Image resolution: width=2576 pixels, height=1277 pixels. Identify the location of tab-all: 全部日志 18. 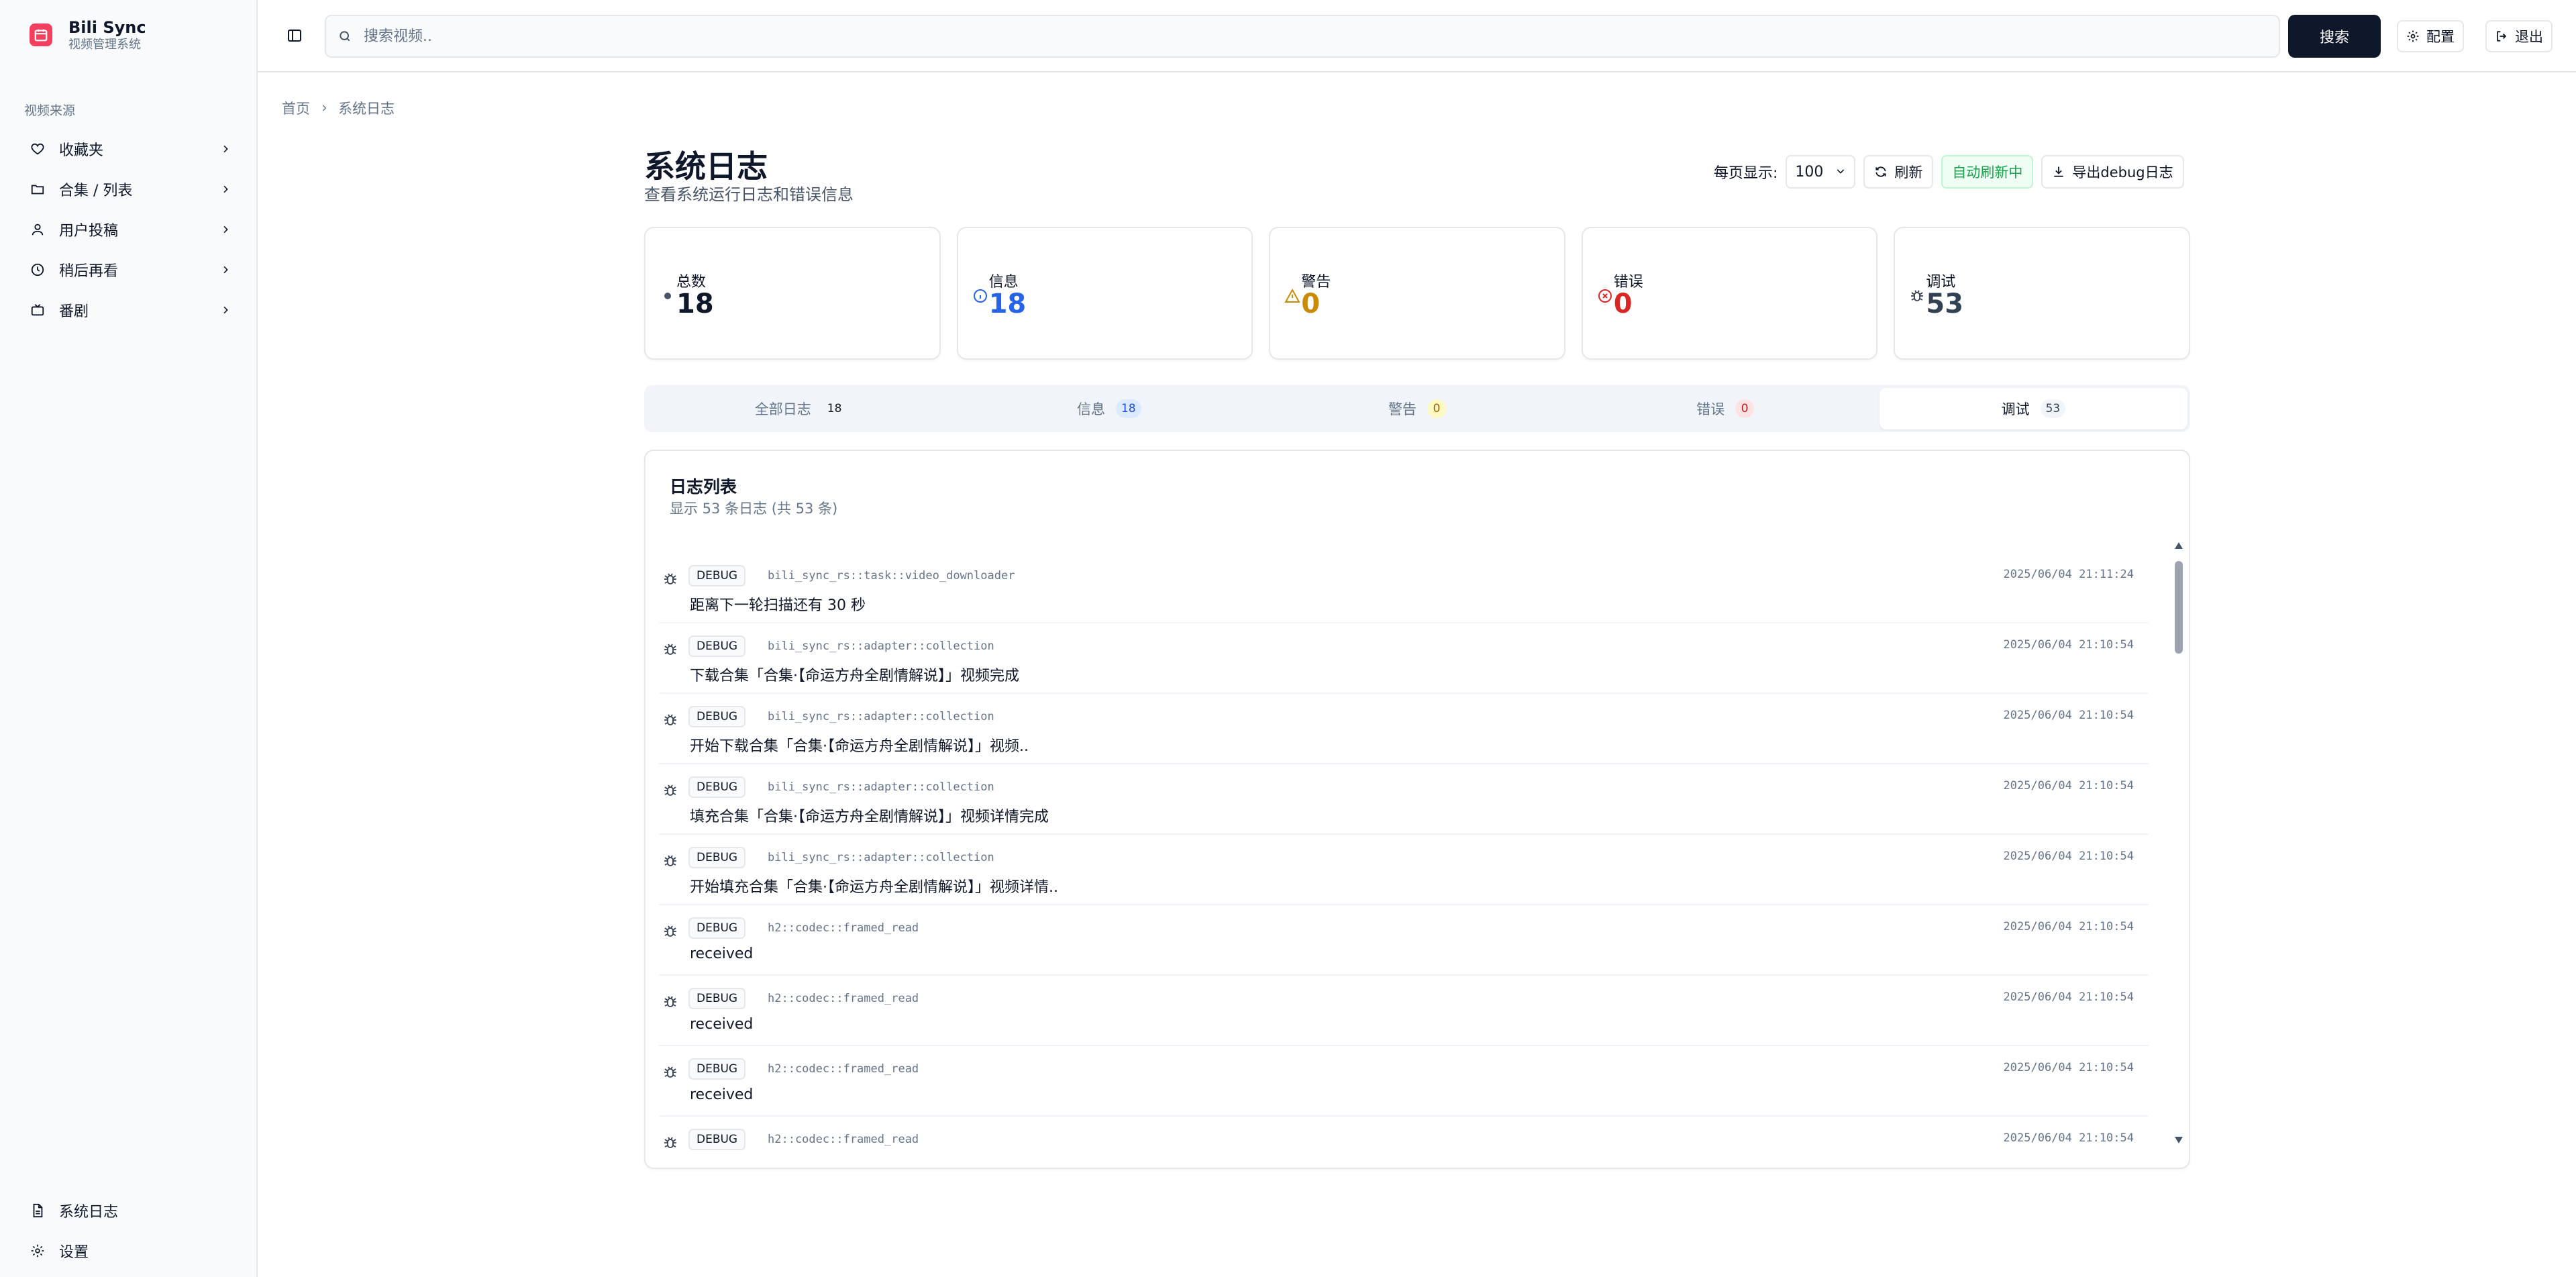
(801, 408).